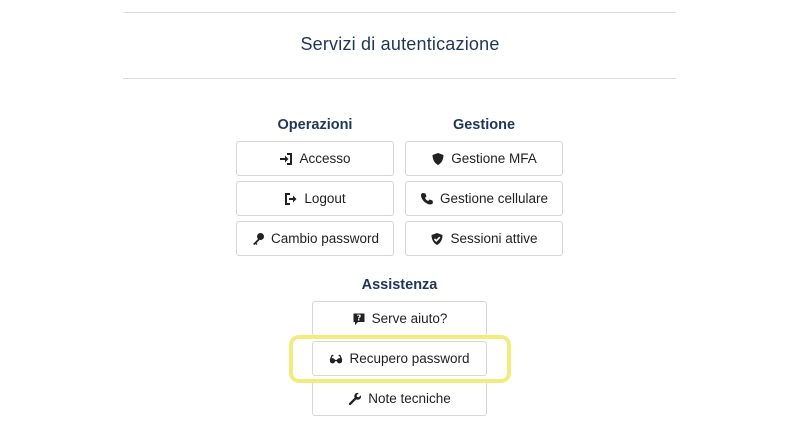 The height and width of the screenshot is (436, 804). I want to click on logout-button: Logout, so click(315, 198).